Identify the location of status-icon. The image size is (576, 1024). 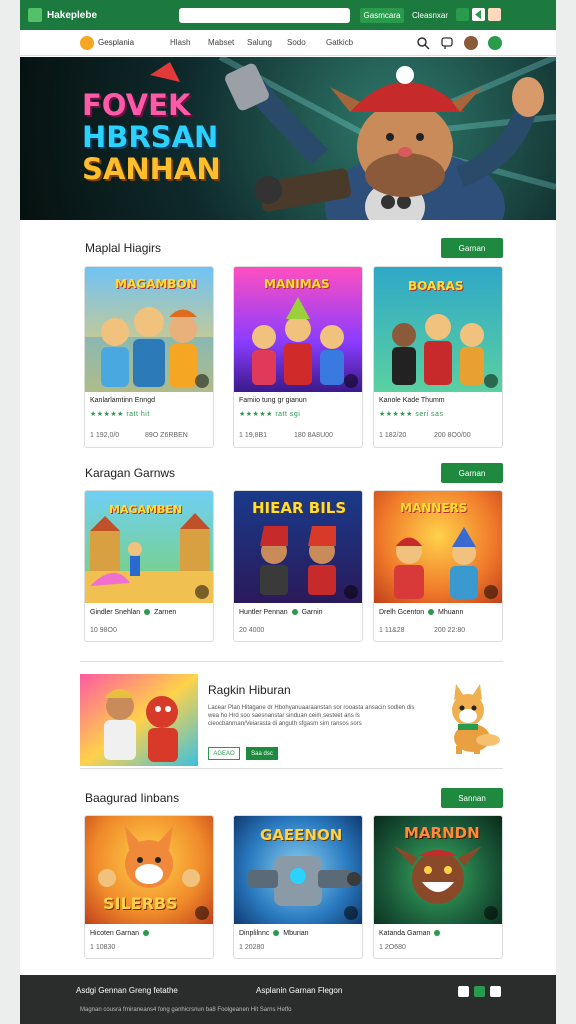
(495, 43).